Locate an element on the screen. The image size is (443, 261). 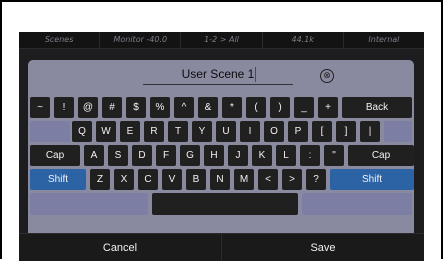
key-row2-5: Y is located at coordinates (202, 131).